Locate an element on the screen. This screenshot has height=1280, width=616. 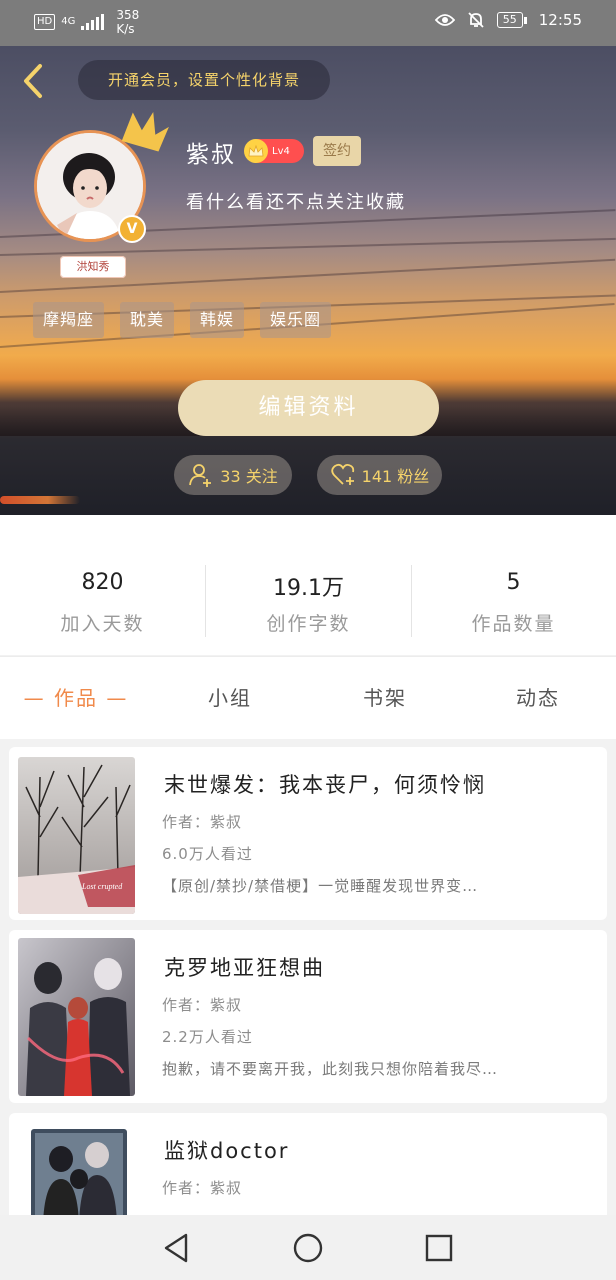
stat-label: 作品数量 is located at coordinates (513, 624).